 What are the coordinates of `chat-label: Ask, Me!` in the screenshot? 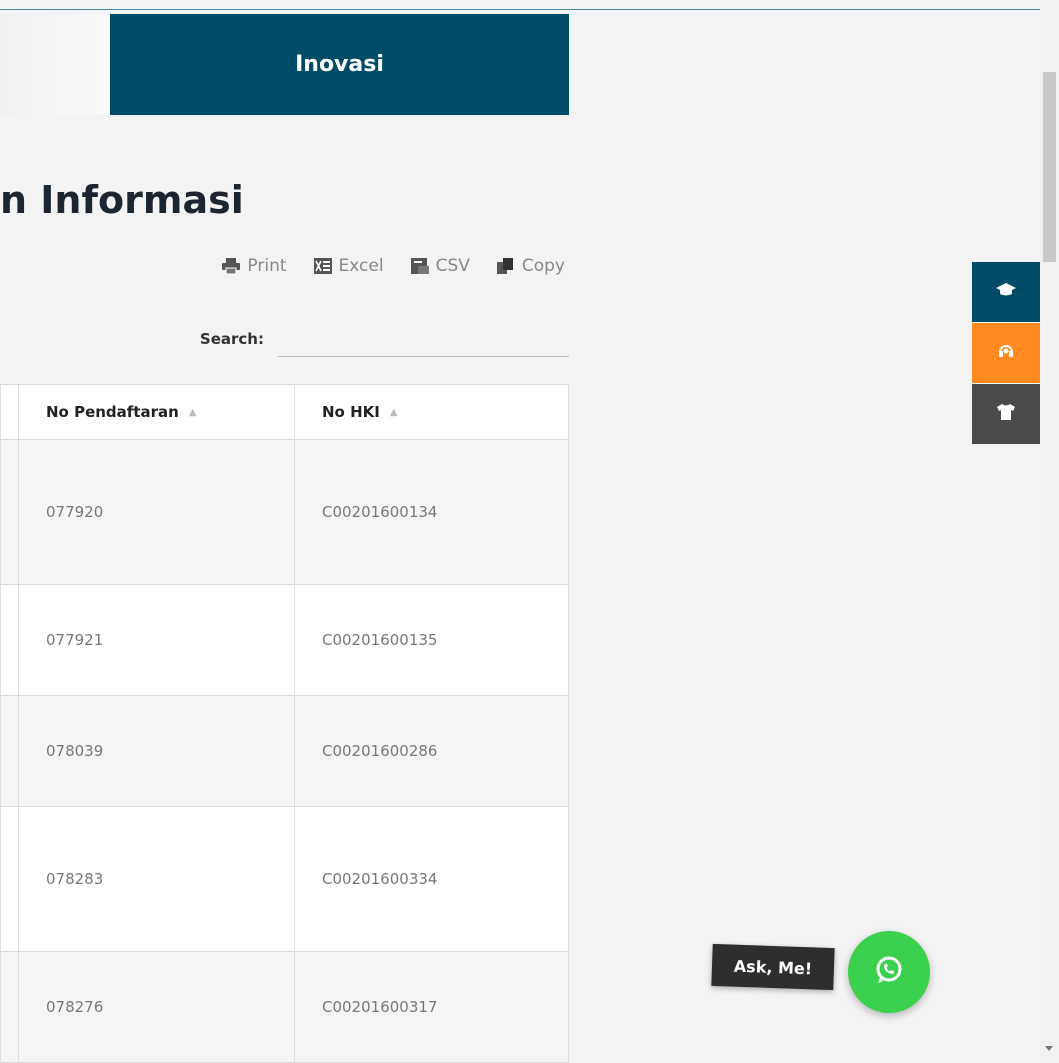 It's located at (773, 967).